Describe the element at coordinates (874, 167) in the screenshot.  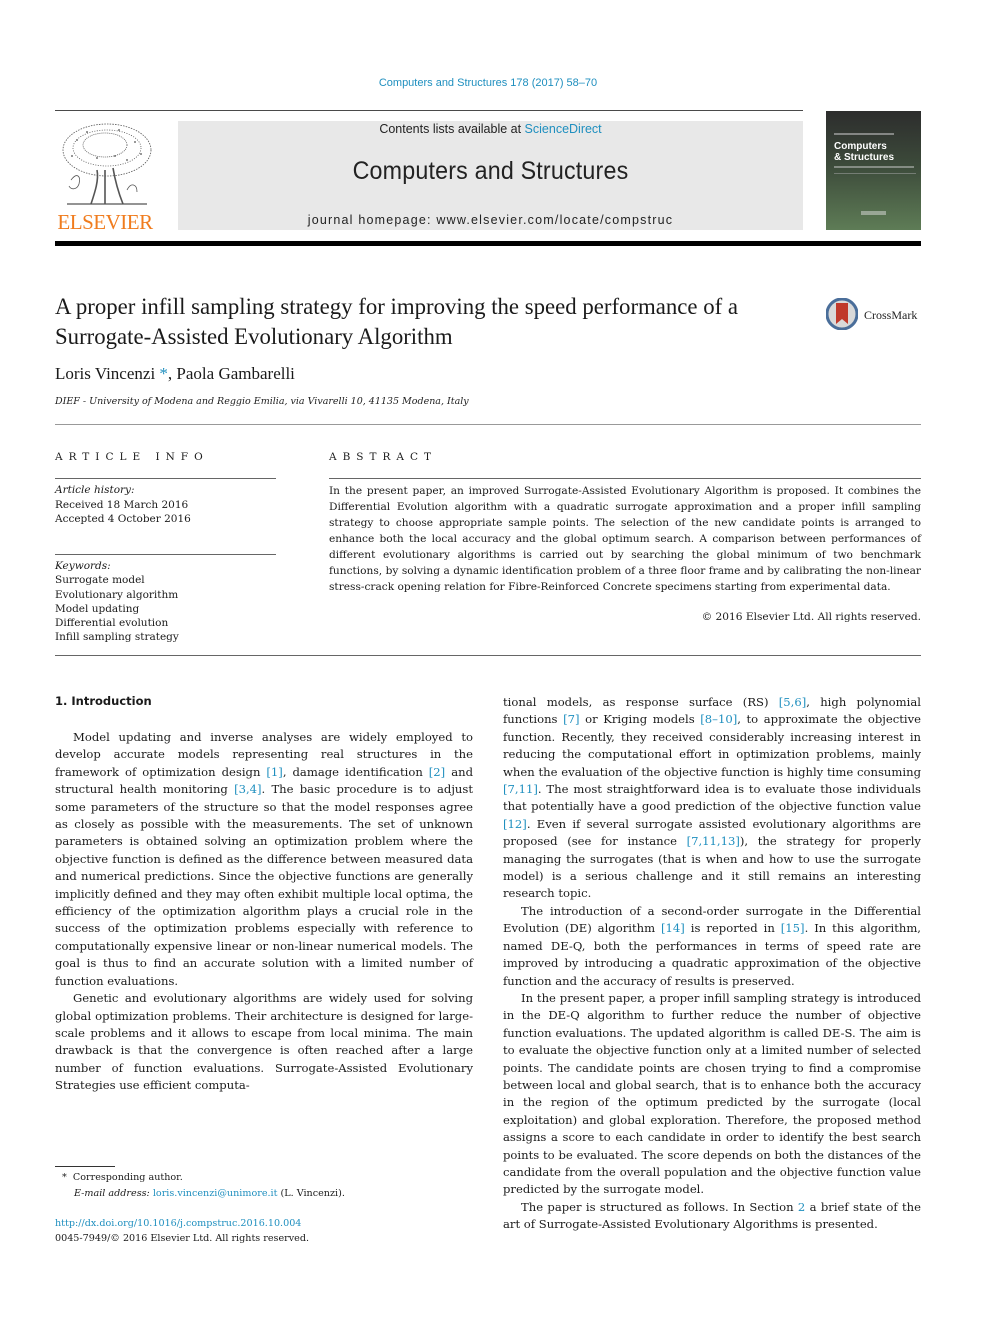
I see `cover-subtitle` at that location.